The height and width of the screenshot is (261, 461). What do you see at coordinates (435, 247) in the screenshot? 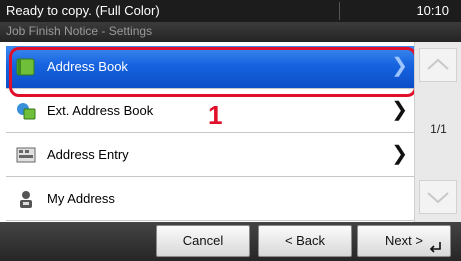
I see `enter-icon` at bounding box center [435, 247].